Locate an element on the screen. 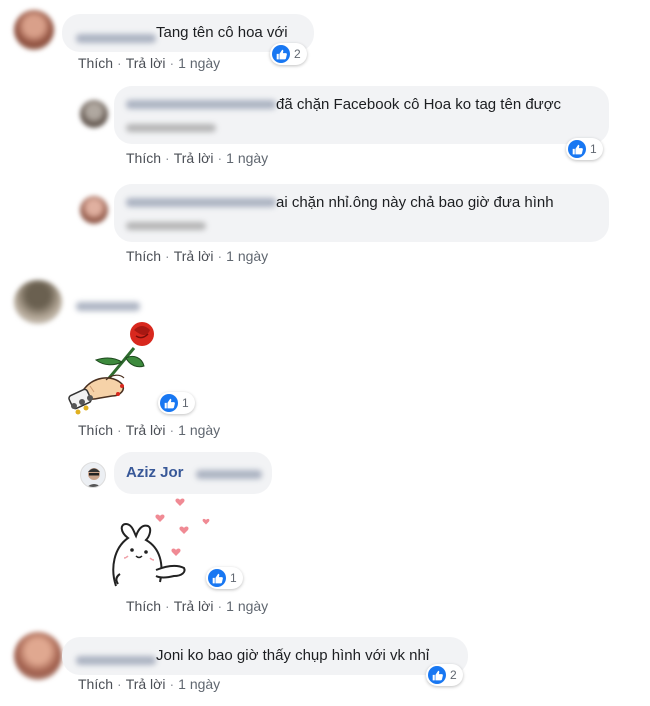 This screenshot has height=706, width=650. rabbit-sticker is located at coordinates (161, 542).